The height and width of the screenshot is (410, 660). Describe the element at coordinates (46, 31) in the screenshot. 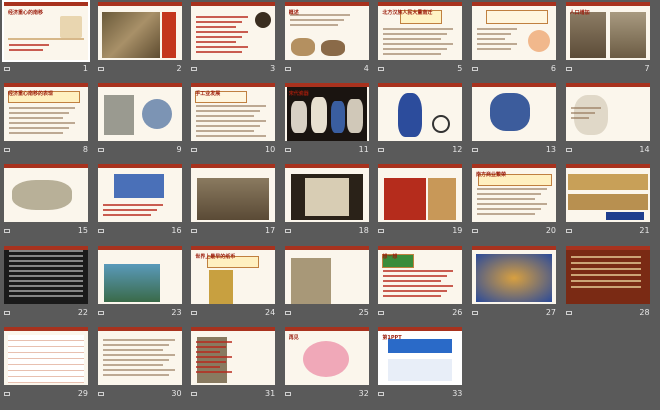

I see `slide-thumbnail-1: 经济重心的南移` at that location.